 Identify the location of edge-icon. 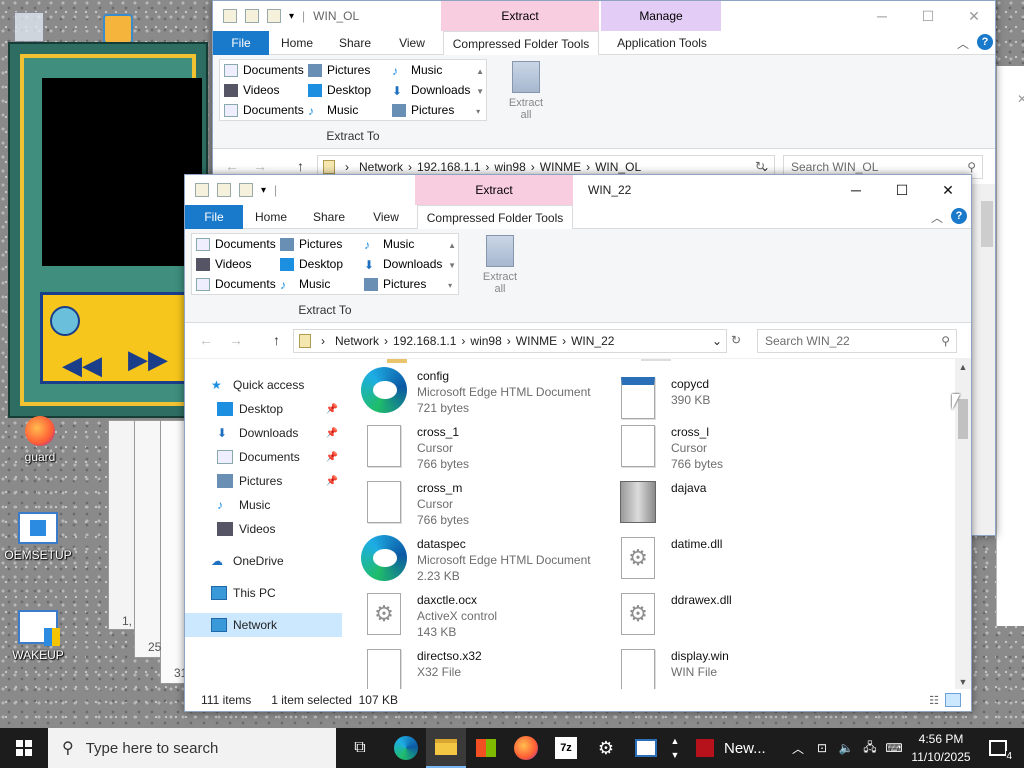
(406, 748).